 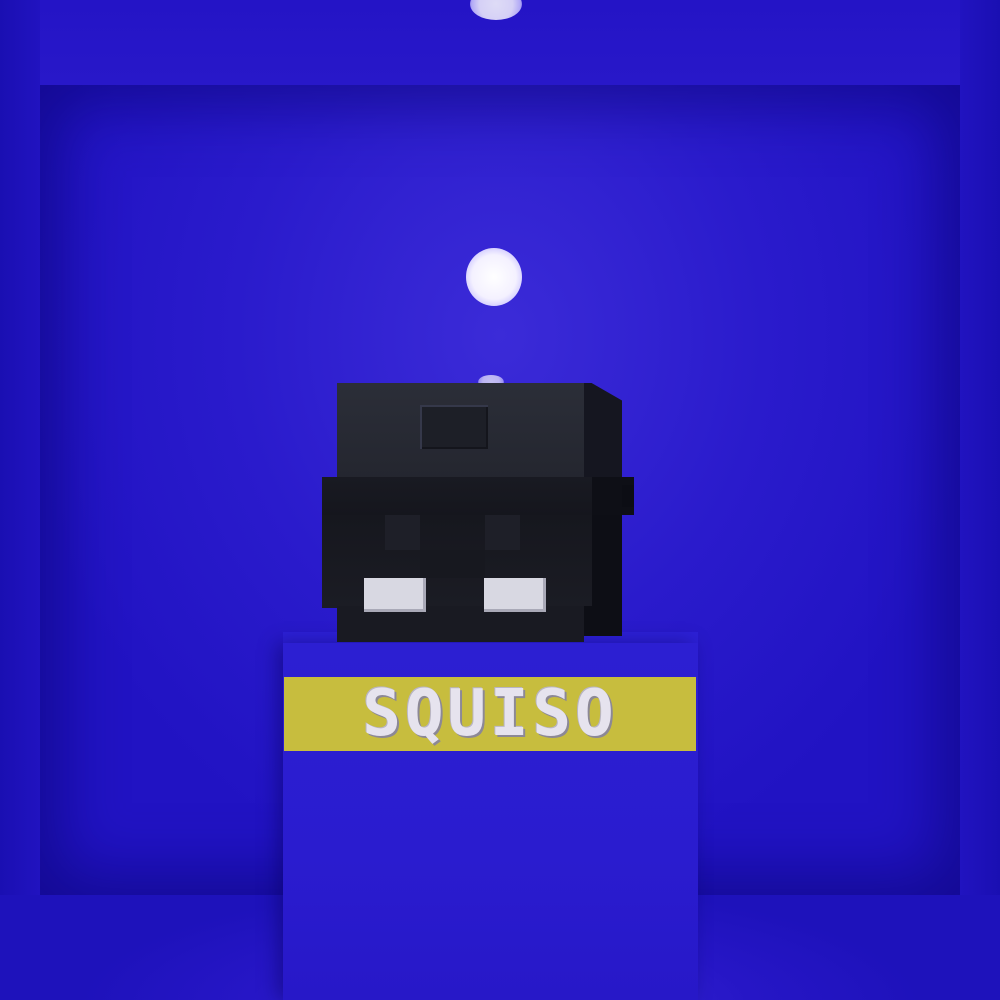 I want to click on helmet-slot, so click(x=454, y=427).